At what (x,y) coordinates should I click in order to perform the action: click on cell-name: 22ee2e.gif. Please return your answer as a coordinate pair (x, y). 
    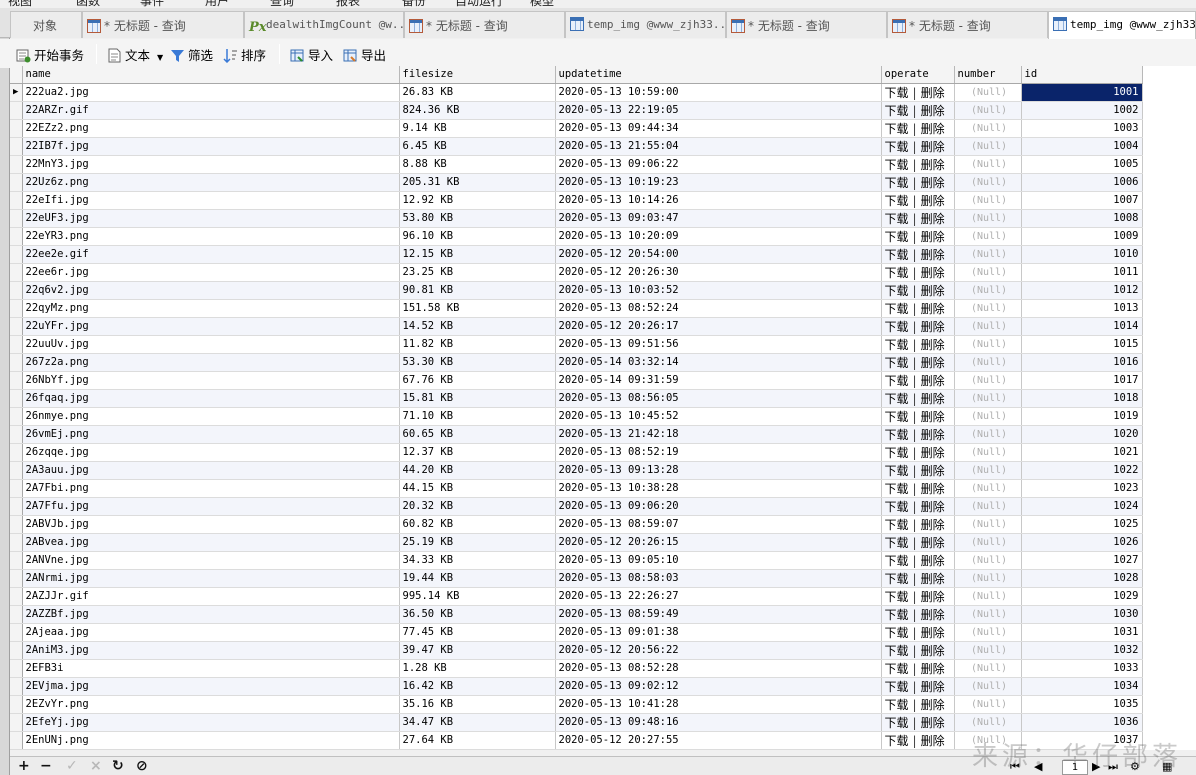
    Looking at the image, I should click on (211, 254).